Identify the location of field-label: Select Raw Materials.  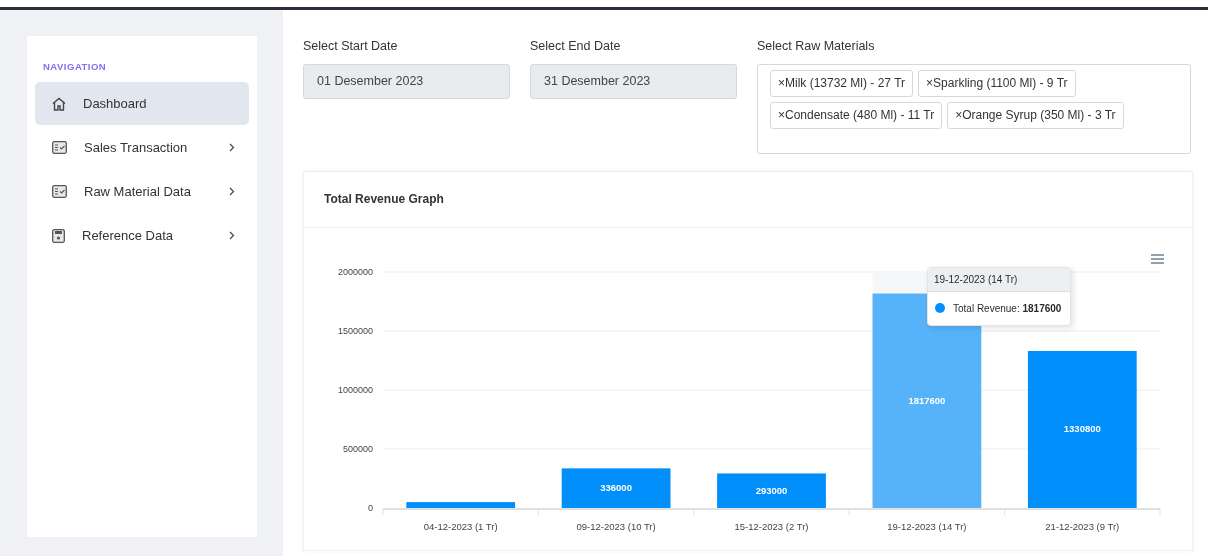
(816, 46).